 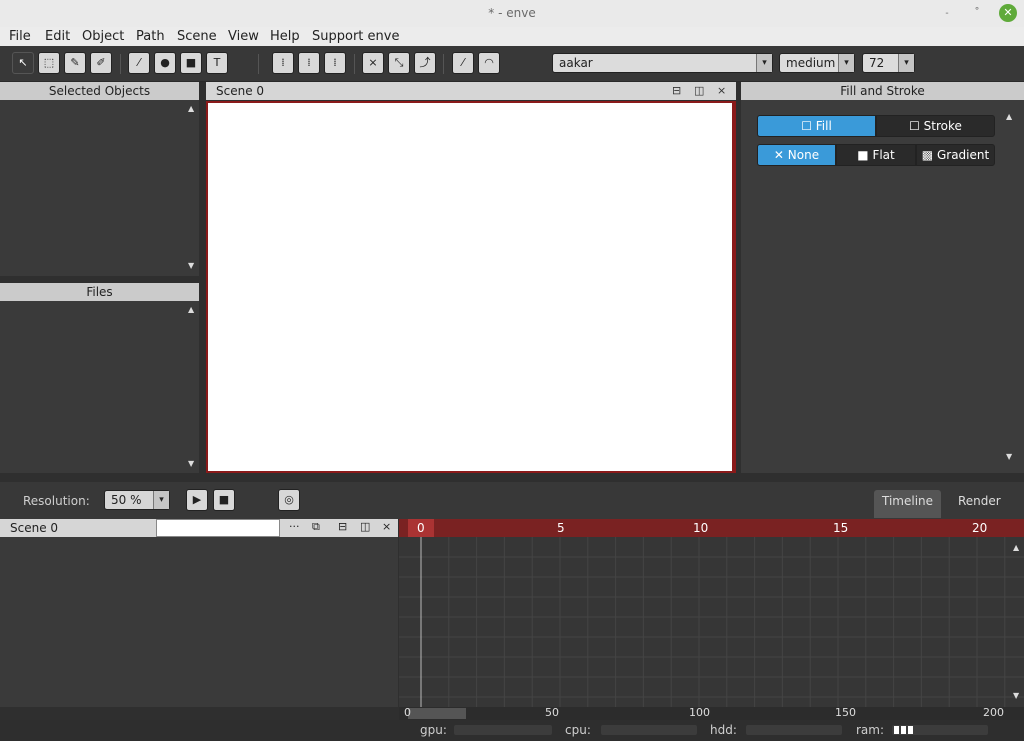 I want to click on menu-scene: Scene, so click(x=197, y=36).